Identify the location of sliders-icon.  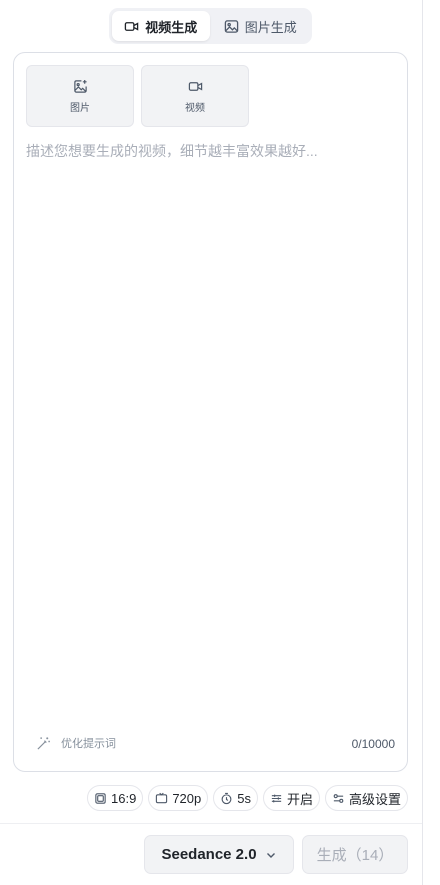
(276, 798).